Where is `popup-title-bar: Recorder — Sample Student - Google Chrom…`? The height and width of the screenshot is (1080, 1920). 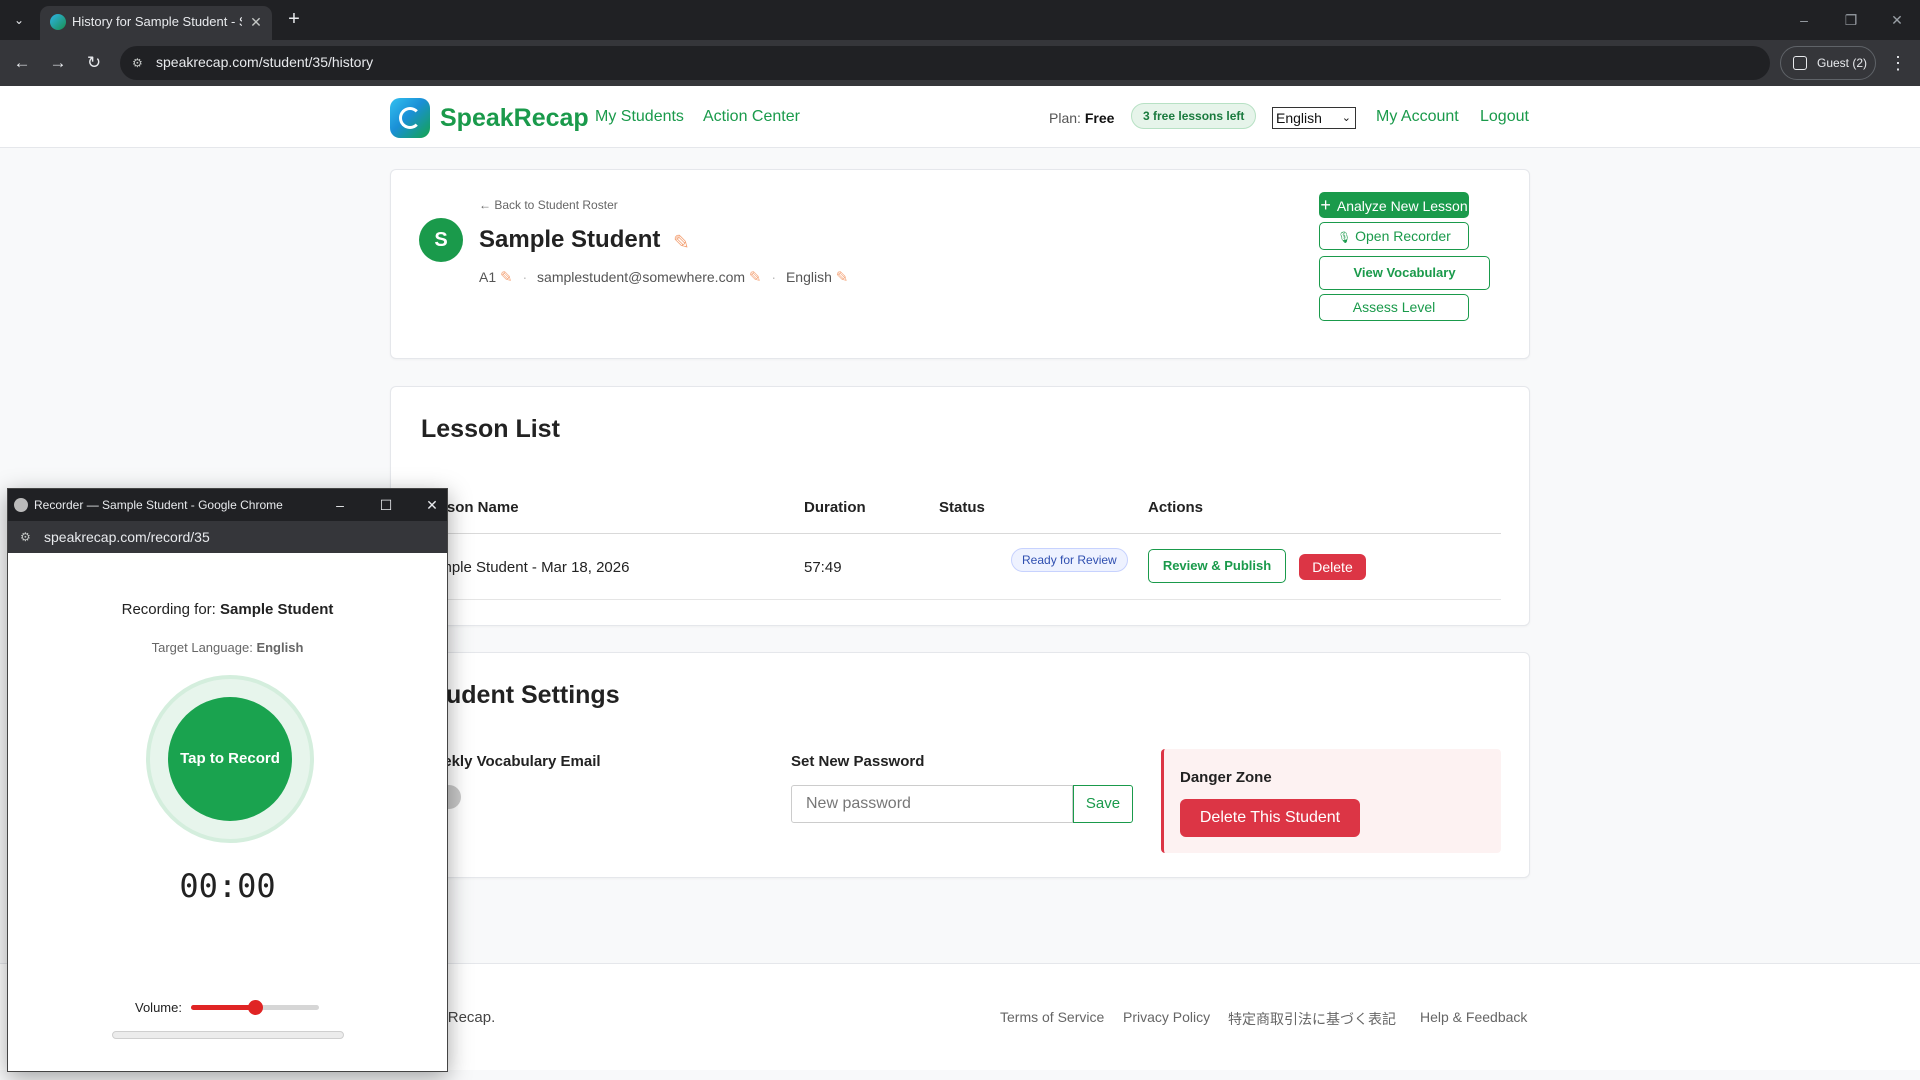 popup-title-bar: Recorder — Sample Student - Google Chrom… is located at coordinates (227, 505).